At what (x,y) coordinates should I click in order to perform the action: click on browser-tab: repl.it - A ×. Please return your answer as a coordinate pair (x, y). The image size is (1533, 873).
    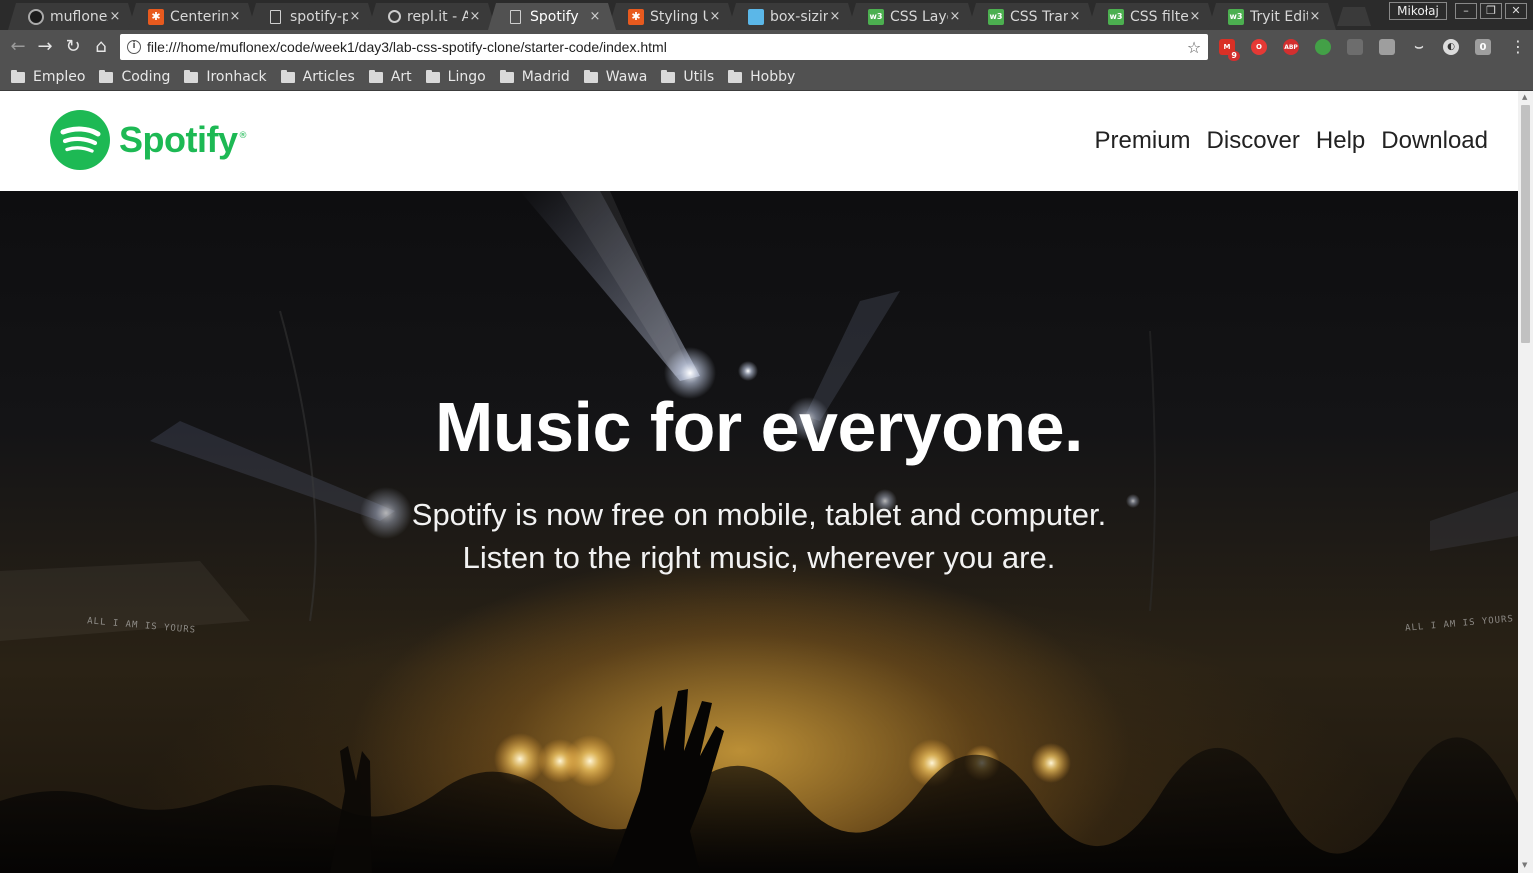
    Looking at the image, I should click on (432, 16).